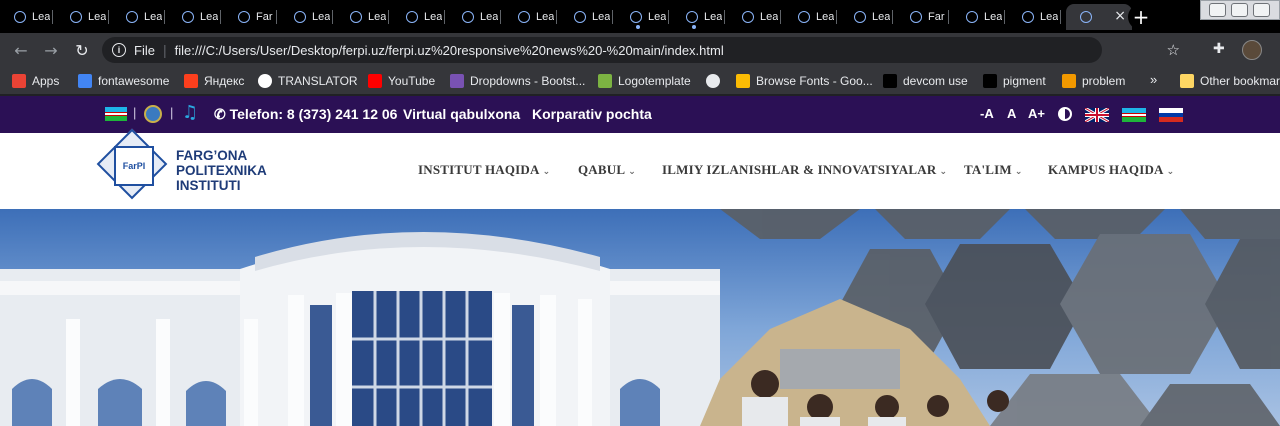  I want to click on extensions-puzzle-icon: ✚, so click(1219, 49).